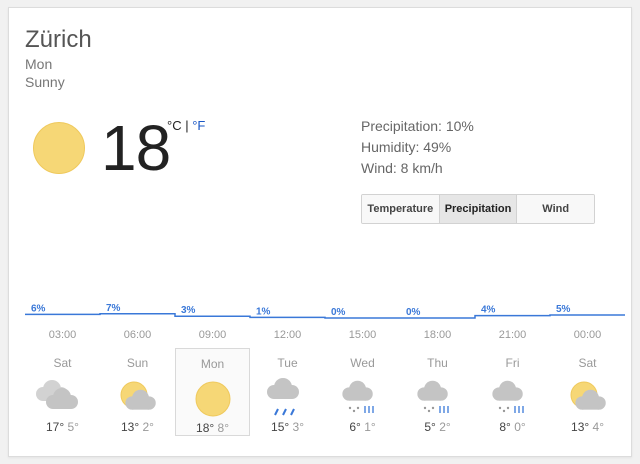  Describe the element at coordinates (401, 209) in the screenshot. I see `tab-temperature: Temperature` at that location.